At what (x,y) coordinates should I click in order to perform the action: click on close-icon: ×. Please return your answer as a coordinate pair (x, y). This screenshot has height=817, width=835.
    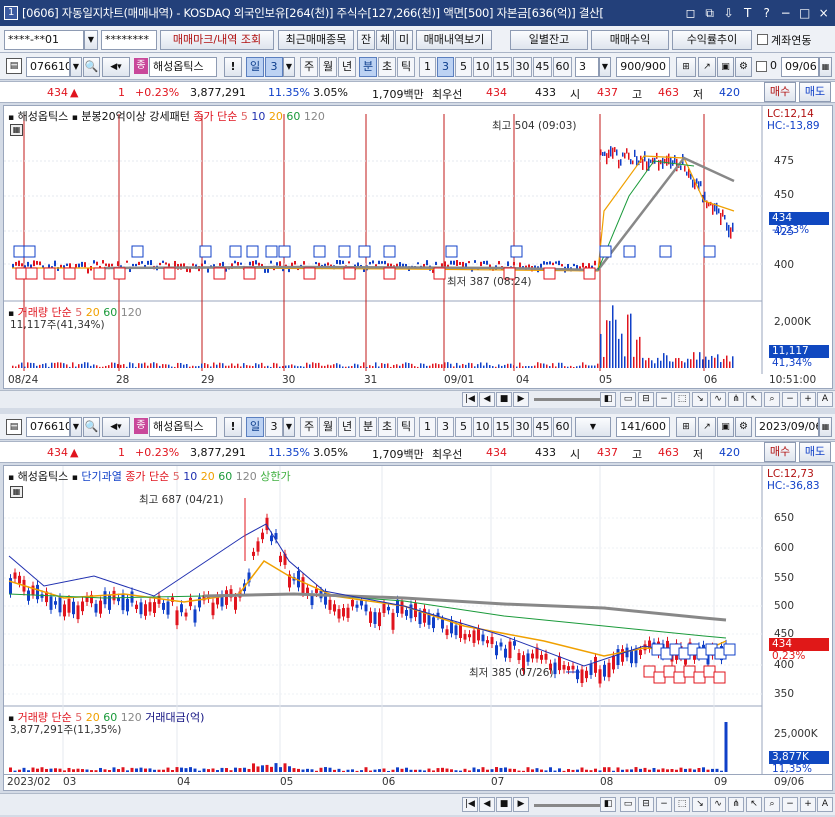
    Looking at the image, I should click on (823, 13).